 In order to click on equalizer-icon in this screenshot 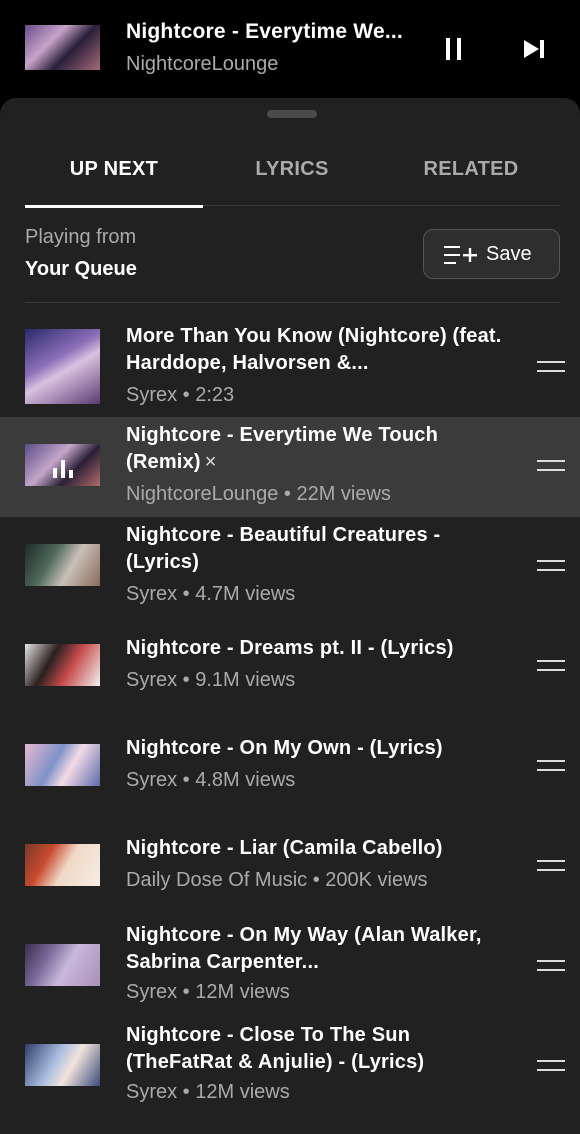, I will do `click(65, 468)`.